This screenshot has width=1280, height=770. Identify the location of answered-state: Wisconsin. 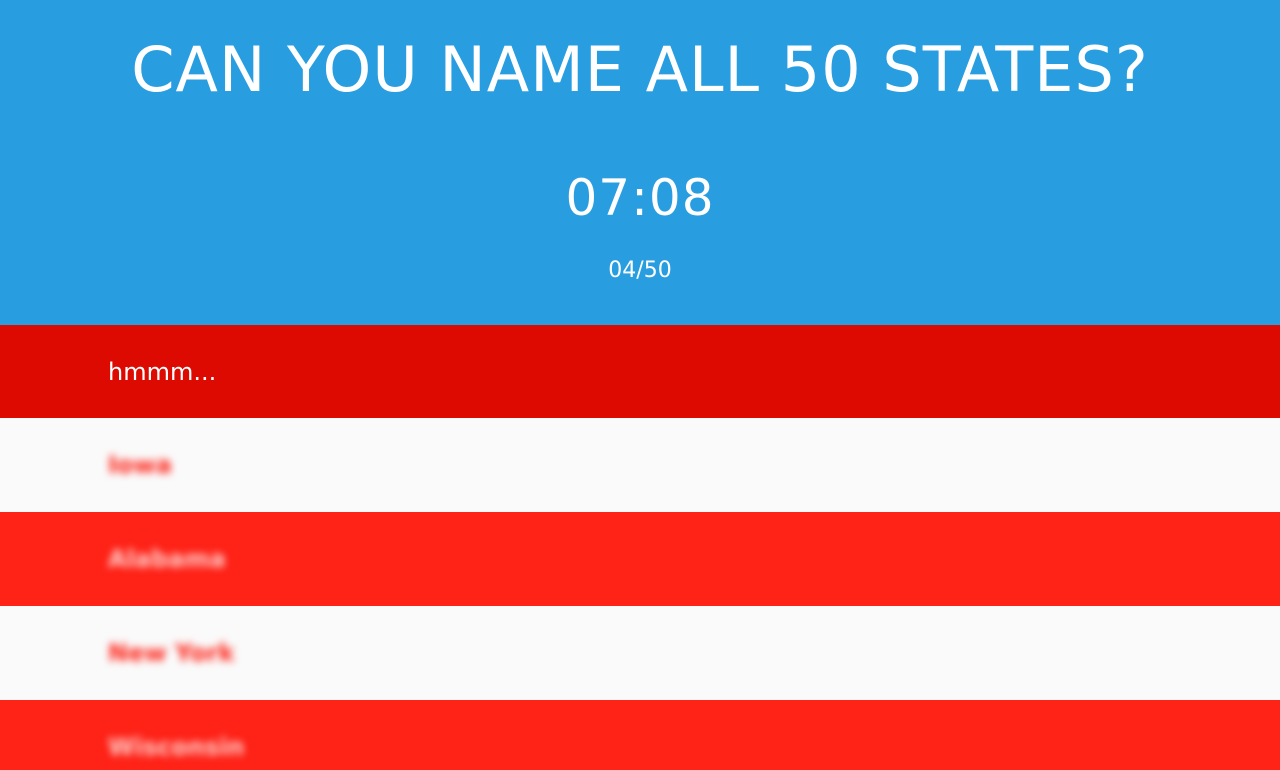
(176, 747).